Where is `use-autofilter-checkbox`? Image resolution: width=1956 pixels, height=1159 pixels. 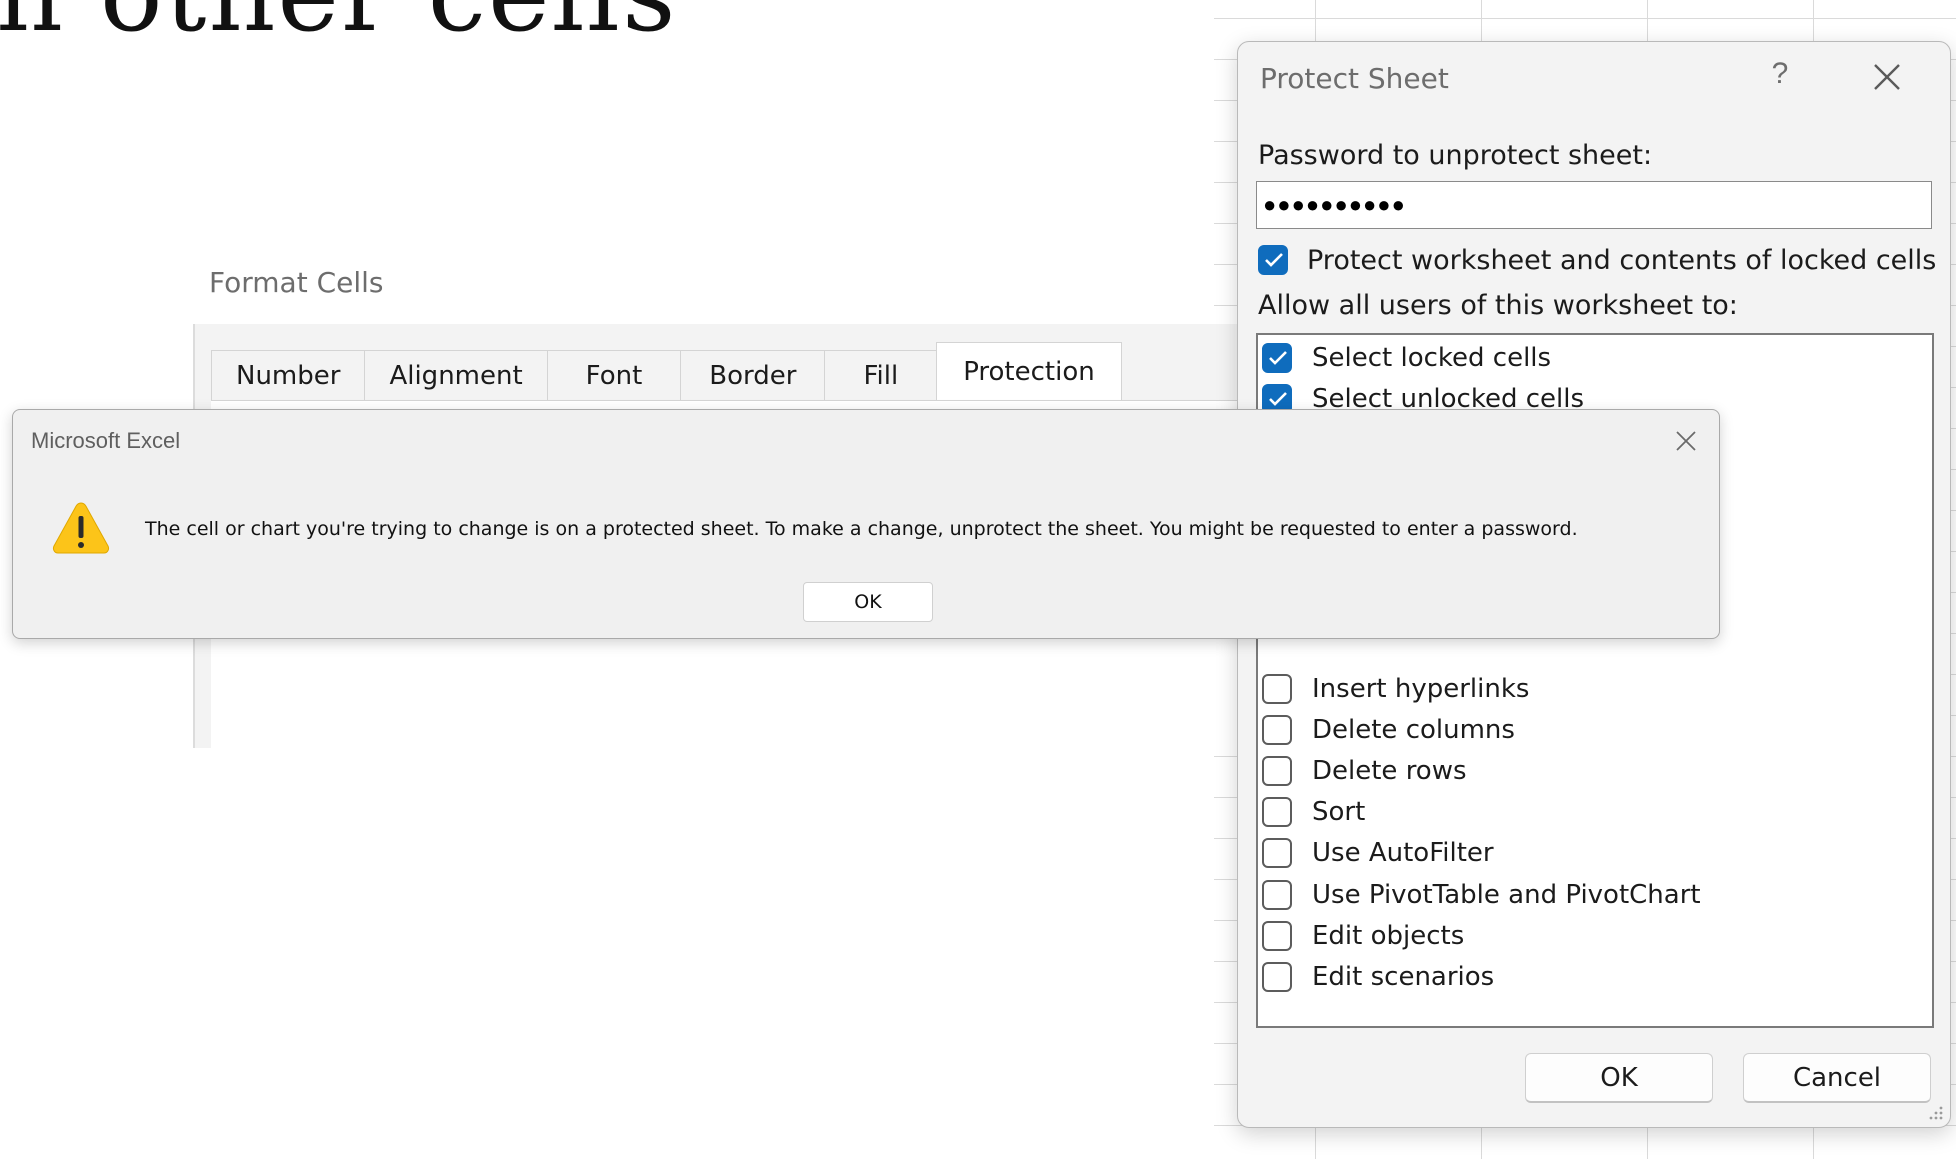 use-autofilter-checkbox is located at coordinates (1277, 853).